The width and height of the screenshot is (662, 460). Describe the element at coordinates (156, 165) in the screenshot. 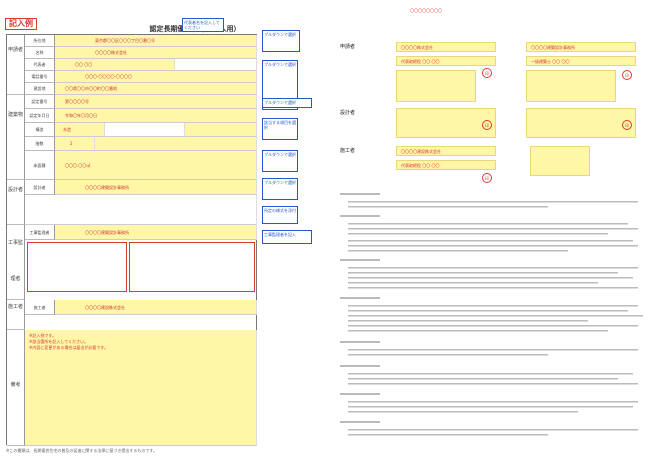

I see `row-value: 〇〇〇.〇〇㎡` at that location.